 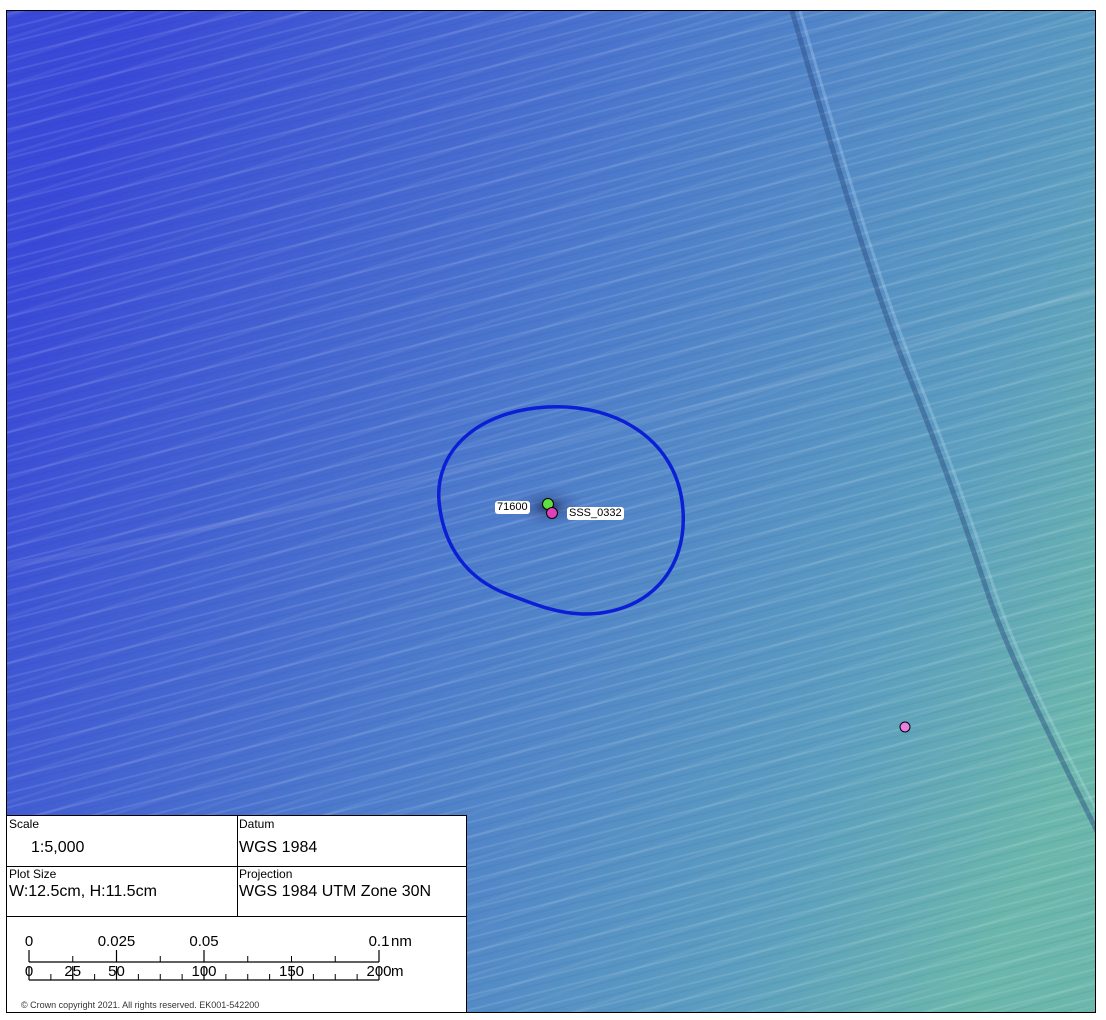 What do you see at coordinates (278, 847) in the screenshot?
I see `datum-value: WGS 1984` at bounding box center [278, 847].